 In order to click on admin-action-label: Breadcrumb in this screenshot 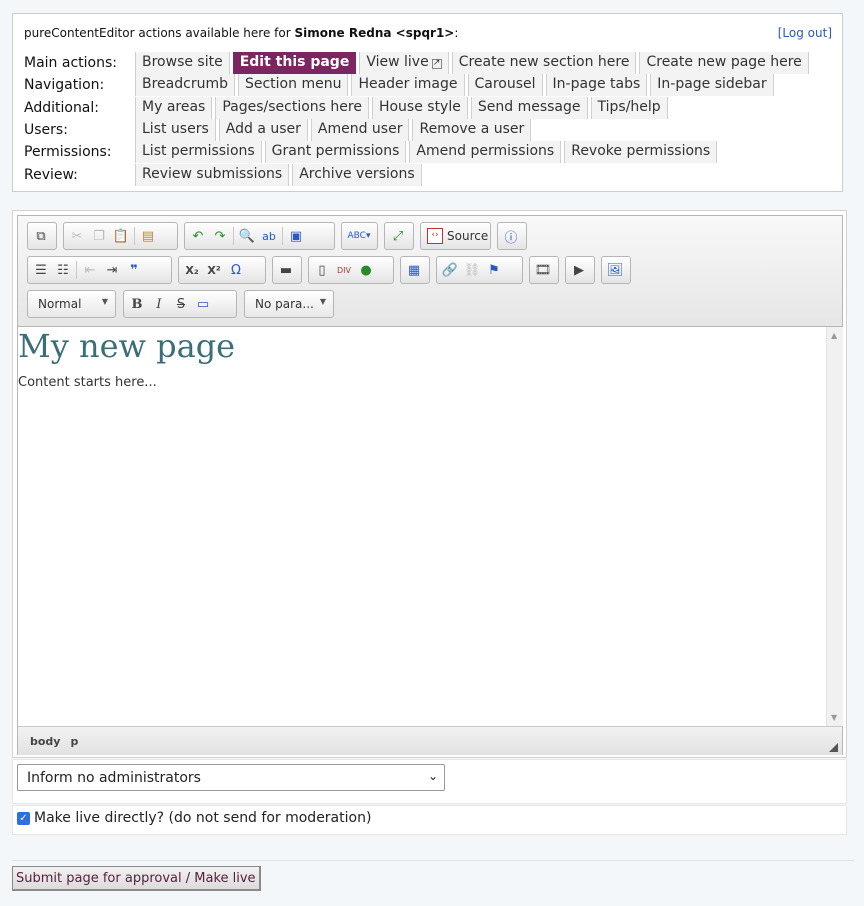, I will do `click(185, 84)`.